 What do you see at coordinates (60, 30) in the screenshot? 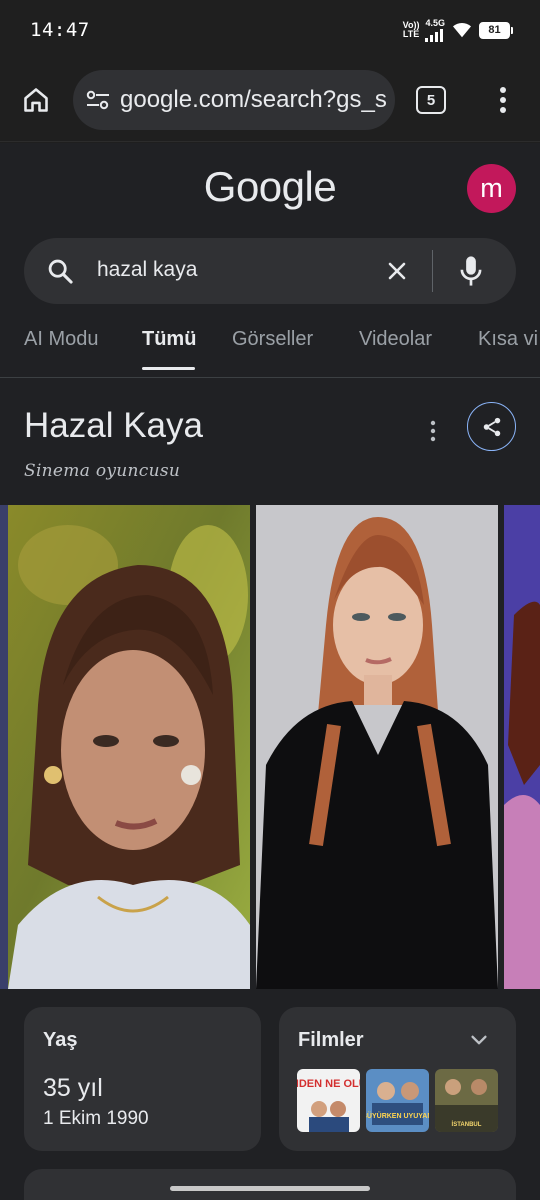
I see `status-time: 14:47` at bounding box center [60, 30].